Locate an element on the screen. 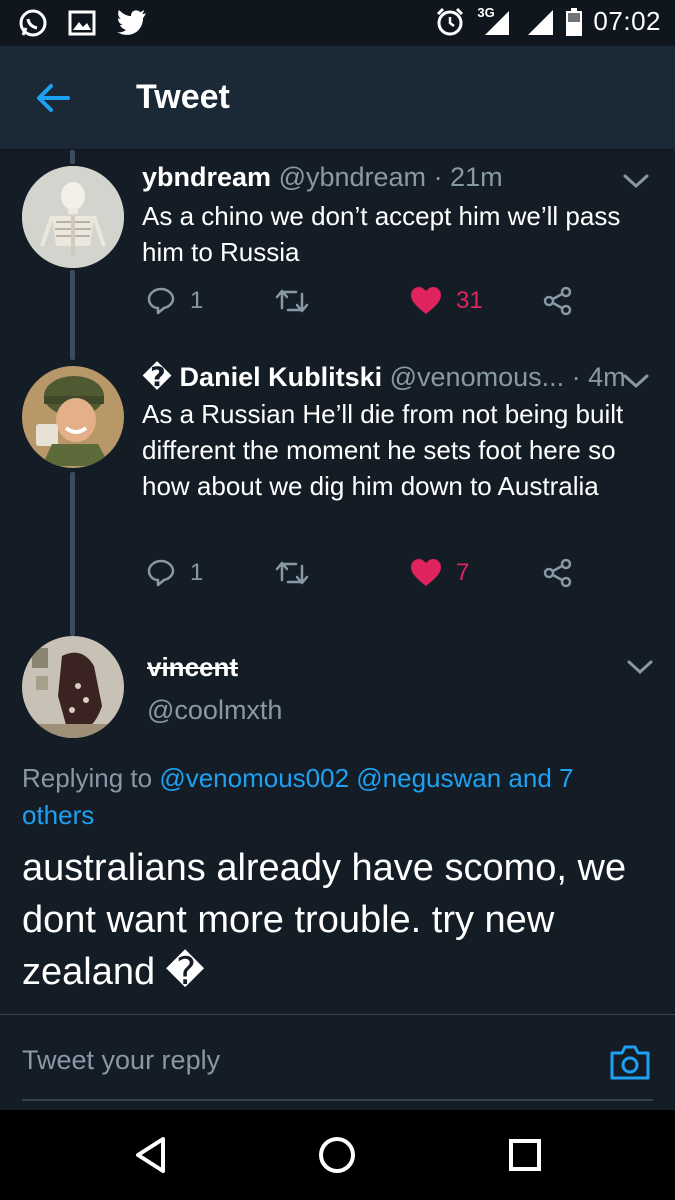 Image resolution: width=675 pixels, height=1200 pixels. app-header: Tweet is located at coordinates (337, 98).